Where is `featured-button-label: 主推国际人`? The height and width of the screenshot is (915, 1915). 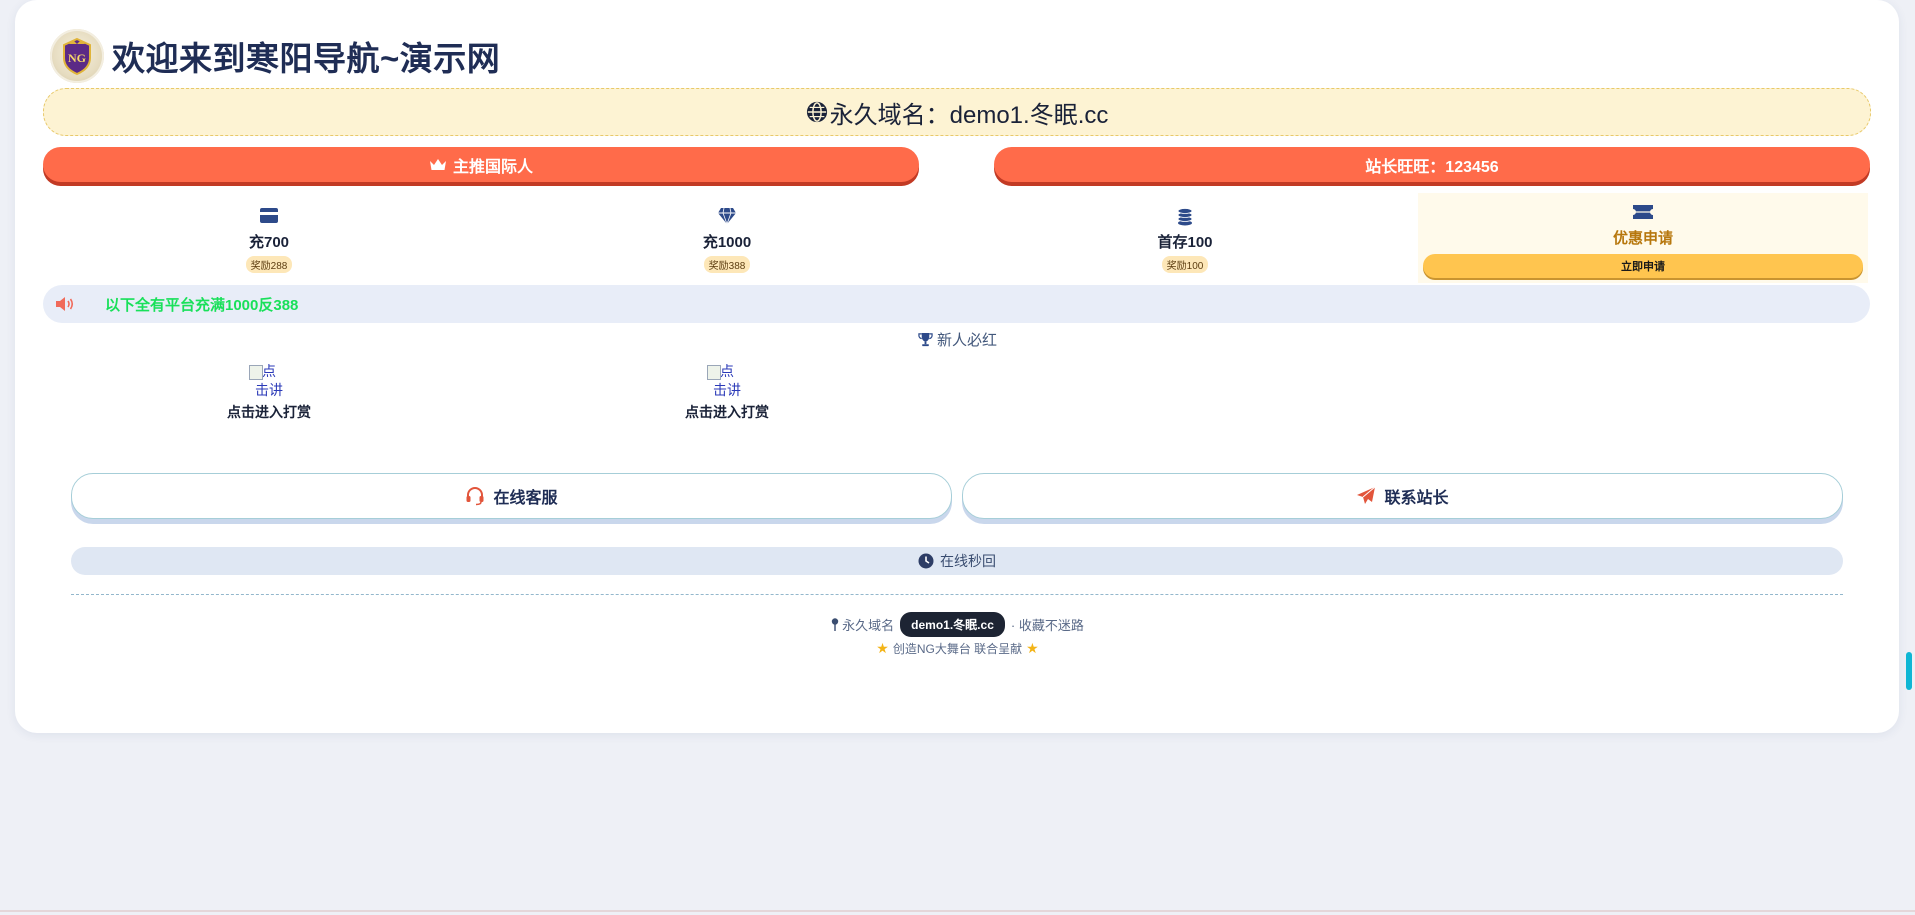 featured-button-label: 主推国际人 is located at coordinates (492, 167).